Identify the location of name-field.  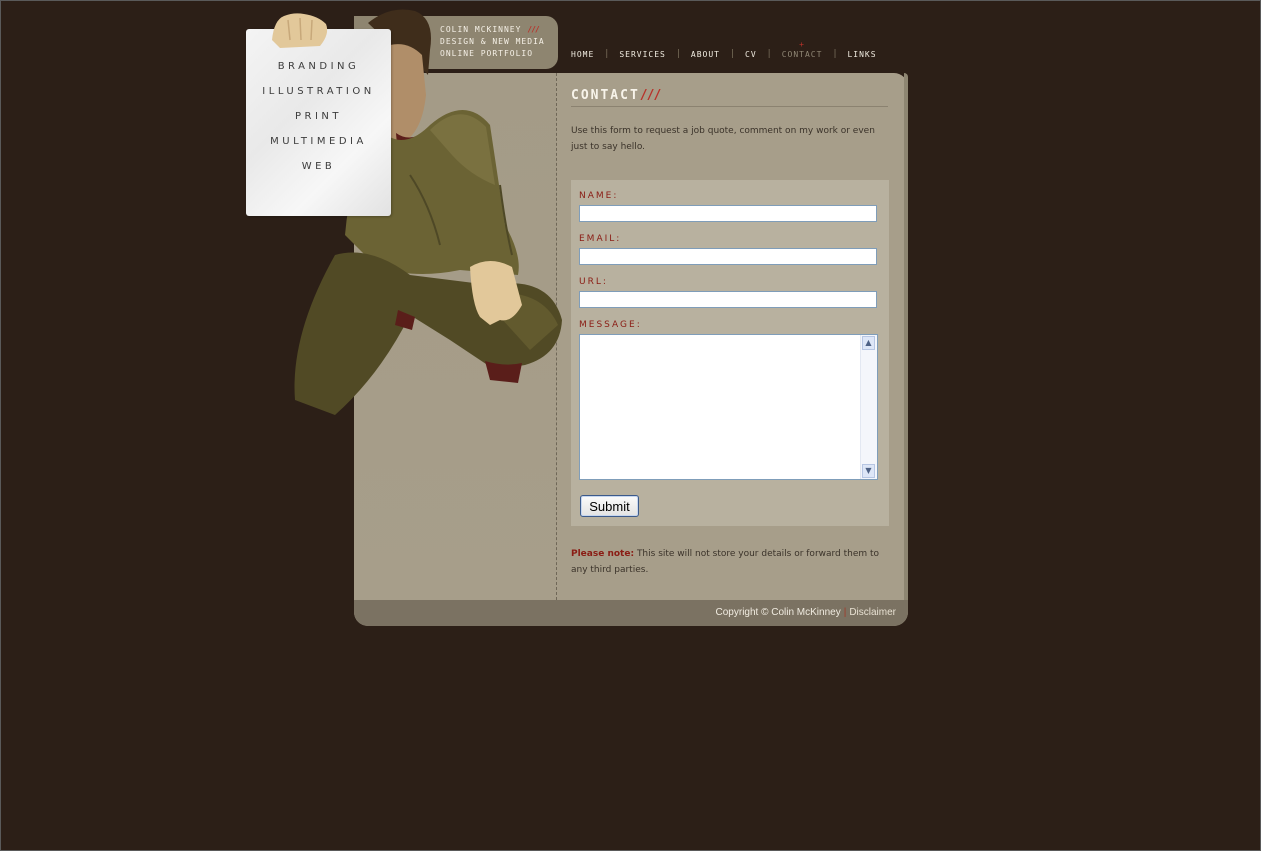
(728, 213).